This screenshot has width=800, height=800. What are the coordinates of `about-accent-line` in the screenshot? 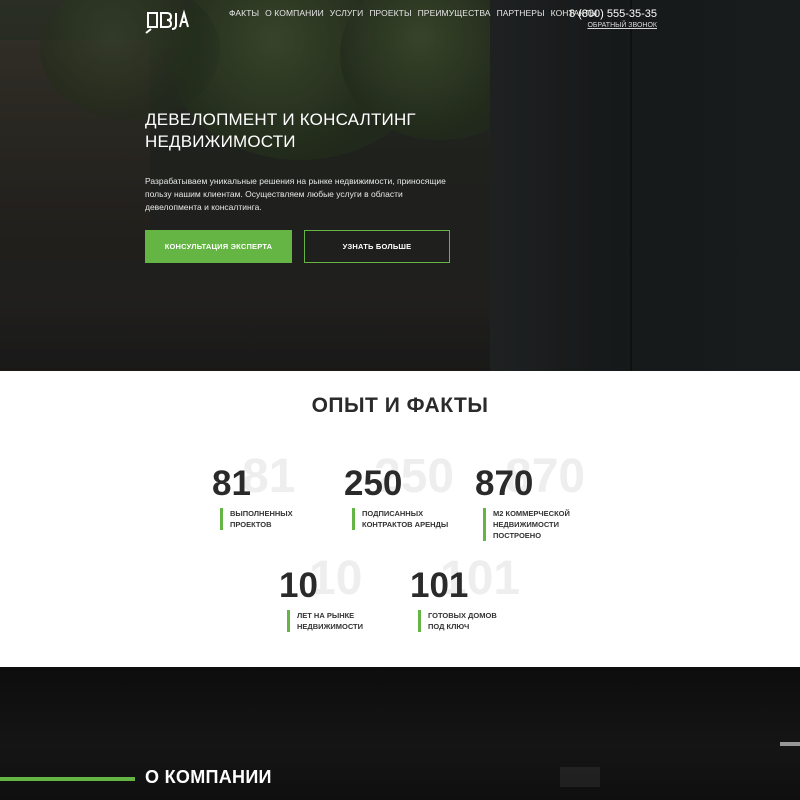 It's located at (67, 779).